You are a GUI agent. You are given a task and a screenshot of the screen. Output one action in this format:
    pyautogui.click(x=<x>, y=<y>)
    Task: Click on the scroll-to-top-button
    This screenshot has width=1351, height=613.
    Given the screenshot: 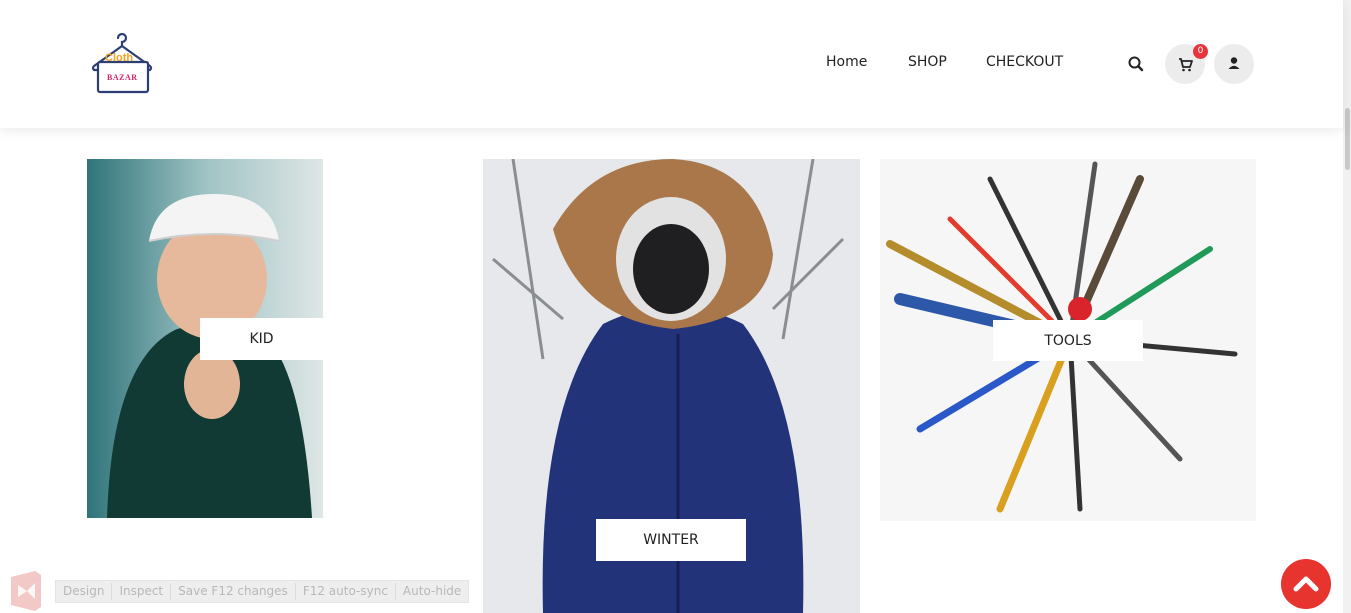 What is the action you would take?
    pyautogui.click(x=1306, y=584)
    